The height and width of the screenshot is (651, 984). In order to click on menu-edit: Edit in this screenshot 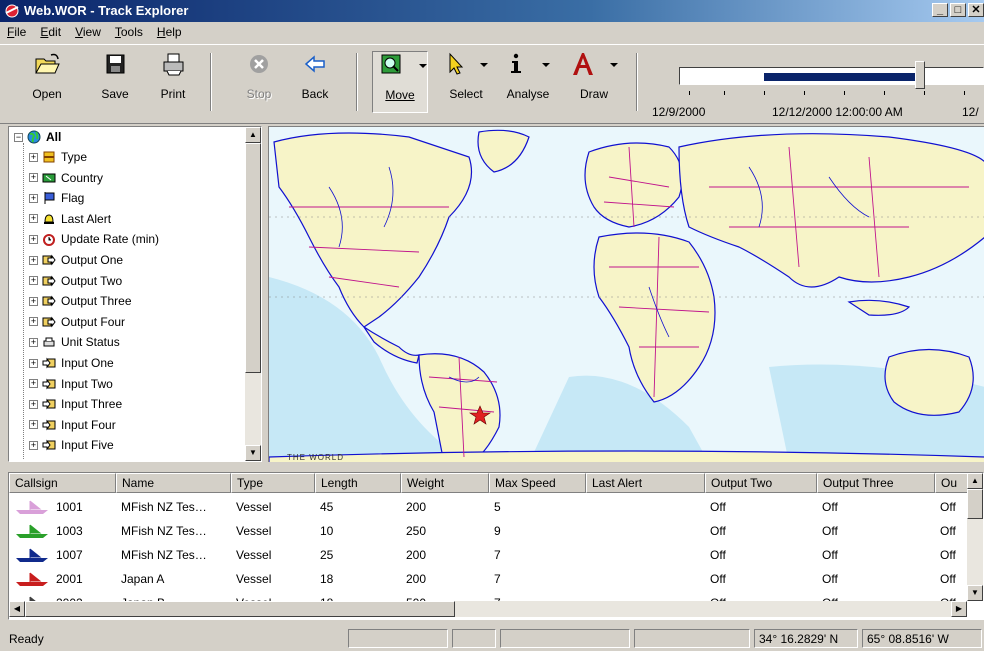, I will do `click(50, 32)`.